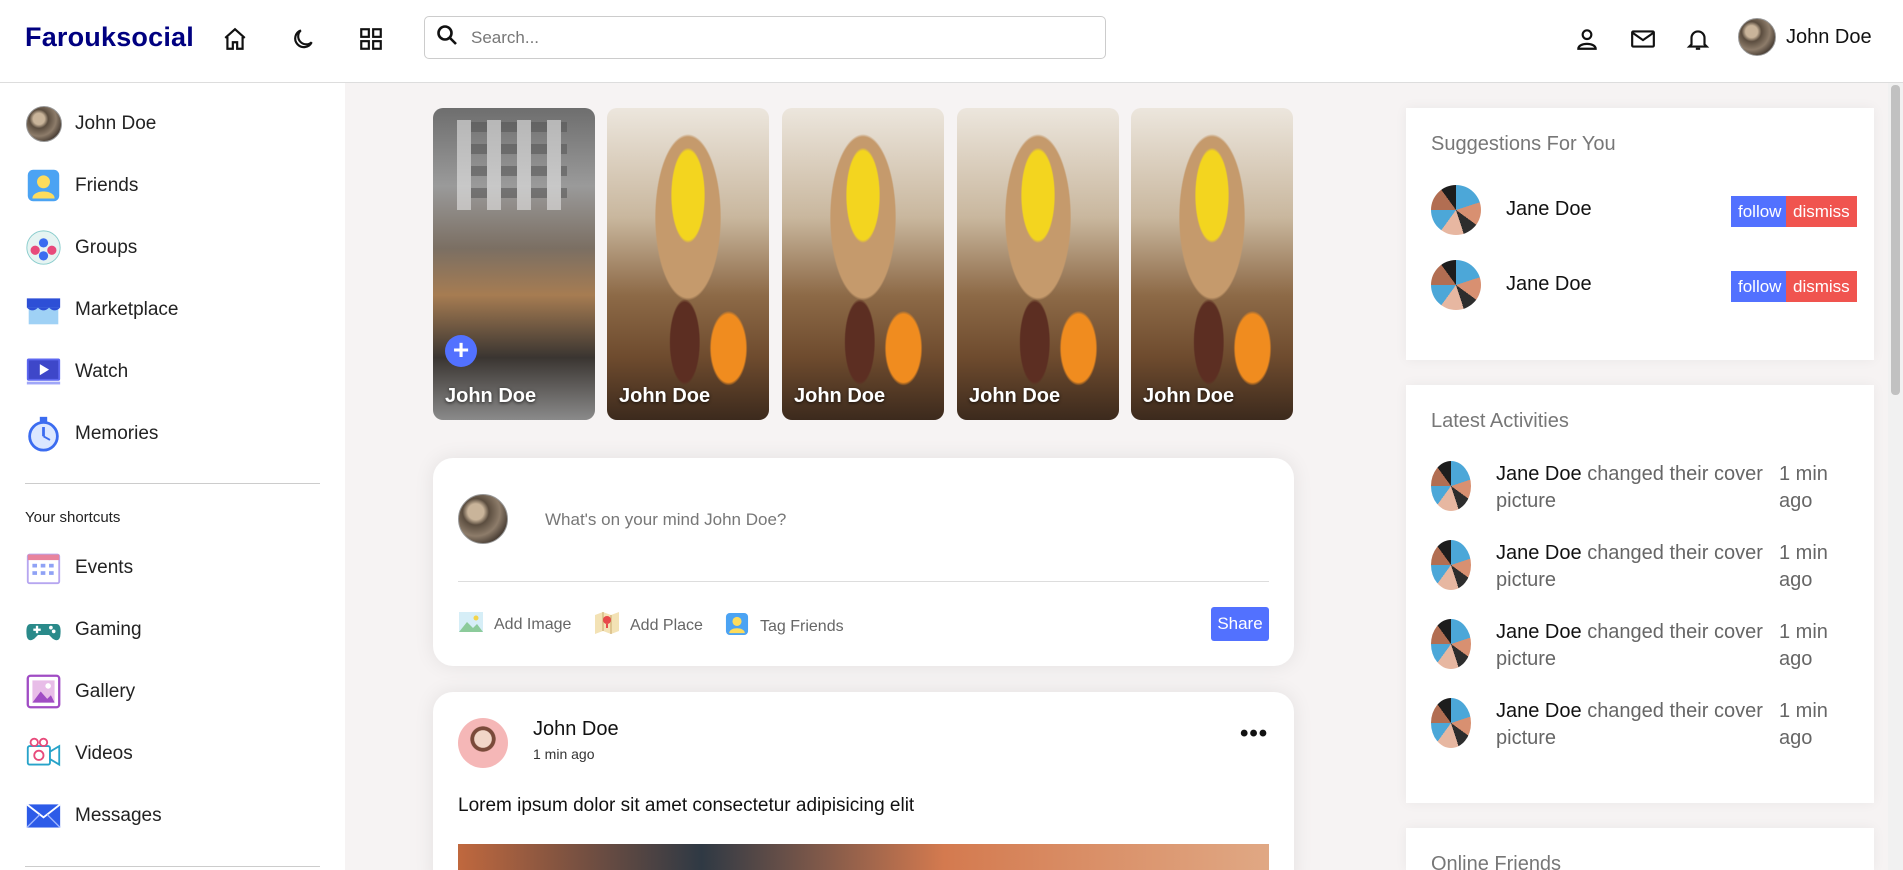 The width and height of the screenshot is (1903, 870). I want to click on post-author-name: John Doe, so click(576, 729).